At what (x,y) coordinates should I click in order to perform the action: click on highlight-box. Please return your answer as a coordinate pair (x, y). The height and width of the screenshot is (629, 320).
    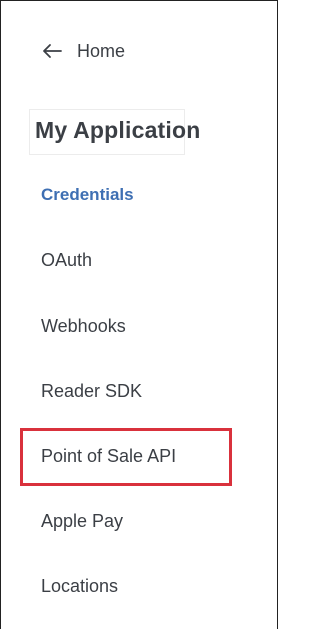
    Looking at the image, I should click on (126, 457).